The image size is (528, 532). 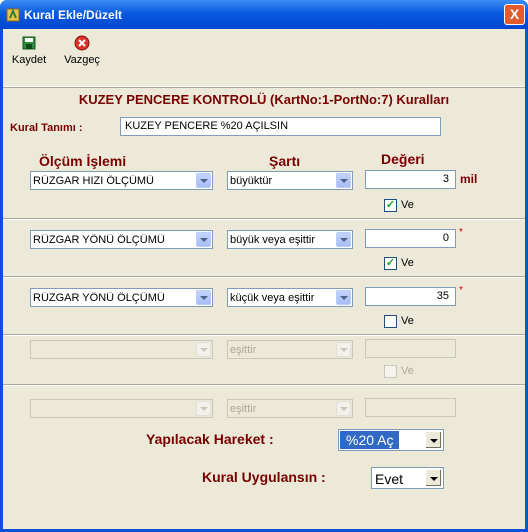 I want to click on app-icon, so click(x=13, y=15).